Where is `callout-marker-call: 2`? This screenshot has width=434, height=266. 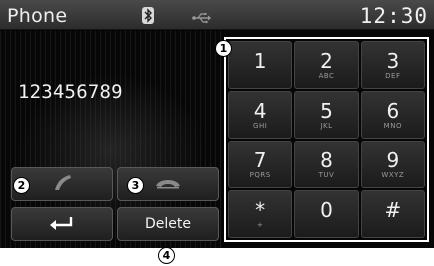
callout-marker-call: 2 is located at coordinates (21, 185).